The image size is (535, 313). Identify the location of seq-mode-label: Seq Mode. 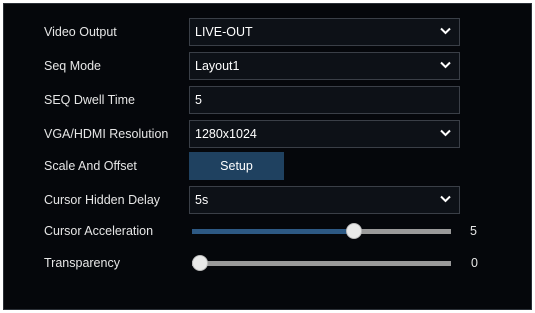
(72, 66).